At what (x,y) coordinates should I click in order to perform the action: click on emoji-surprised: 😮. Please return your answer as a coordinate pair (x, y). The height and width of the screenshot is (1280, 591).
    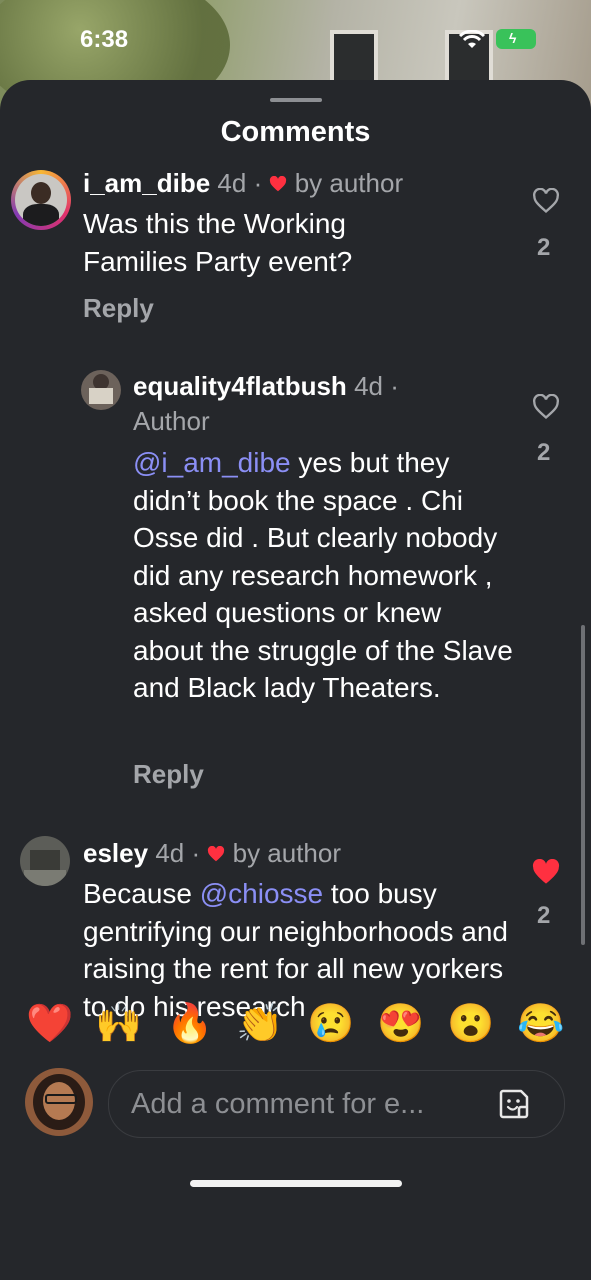
    Looking at the image, I should click on (471, 1024).